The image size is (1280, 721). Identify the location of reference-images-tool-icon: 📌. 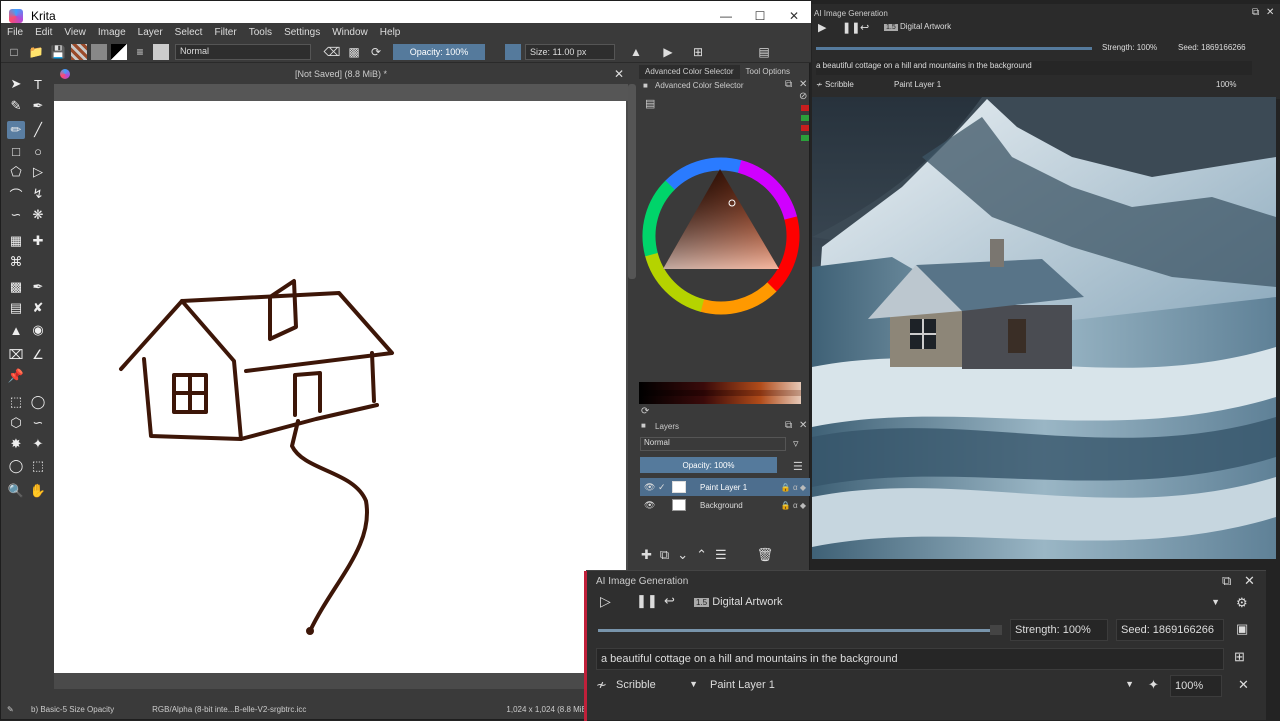
(16, 376).